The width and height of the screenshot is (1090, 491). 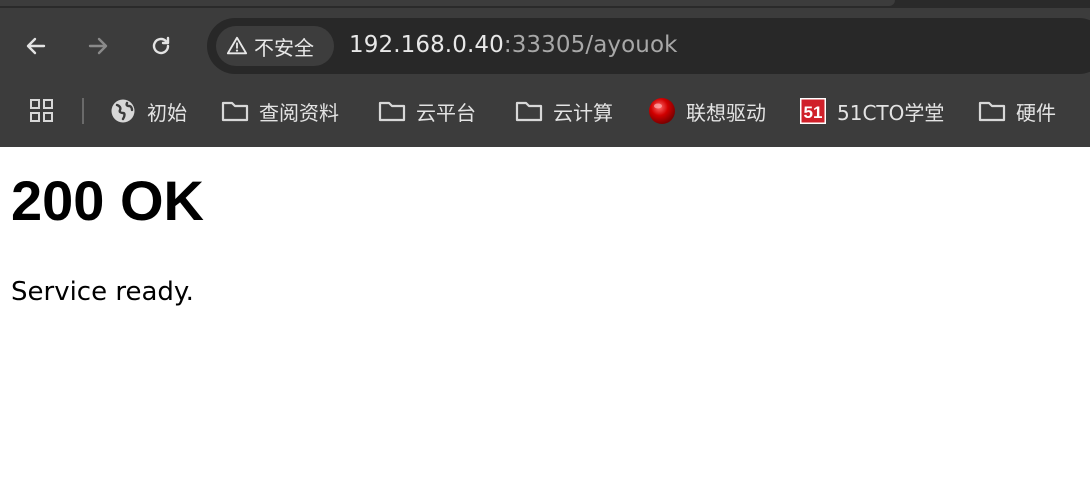 What do you see at coordinates (426, 45) in the screenshot?
I see `url-host: 192.168.0.40` at bounding box center [426, 45].